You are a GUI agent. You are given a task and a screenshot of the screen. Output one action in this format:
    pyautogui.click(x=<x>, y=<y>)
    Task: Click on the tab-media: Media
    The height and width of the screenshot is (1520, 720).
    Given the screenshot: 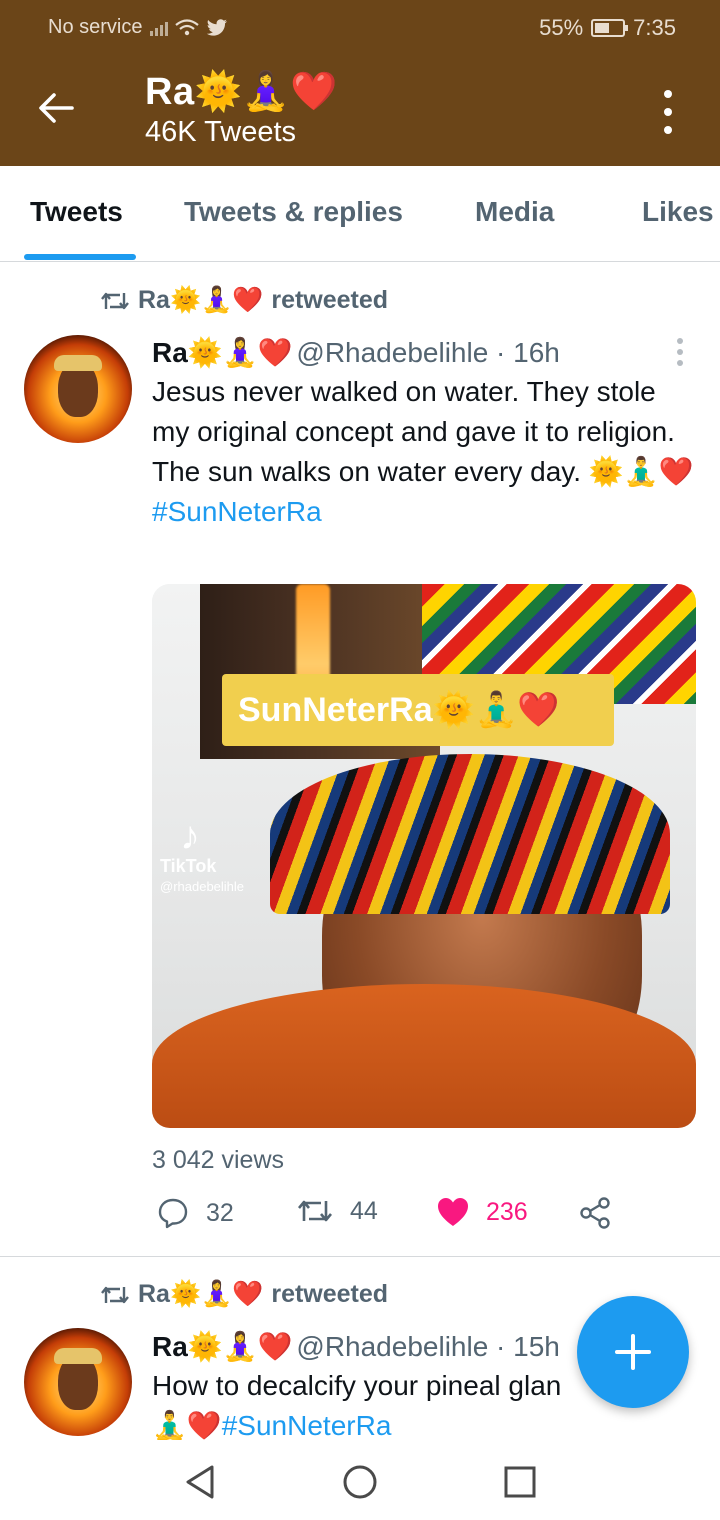 What is the action you would take?
    pyautogui.click(x=514, y=212)
    